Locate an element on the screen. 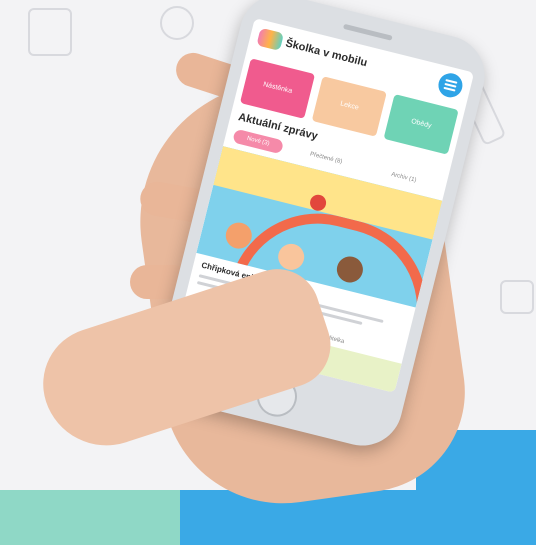 This screenshot has height=545, width=536. green-footer-bar is located at coordinates (90, 517).